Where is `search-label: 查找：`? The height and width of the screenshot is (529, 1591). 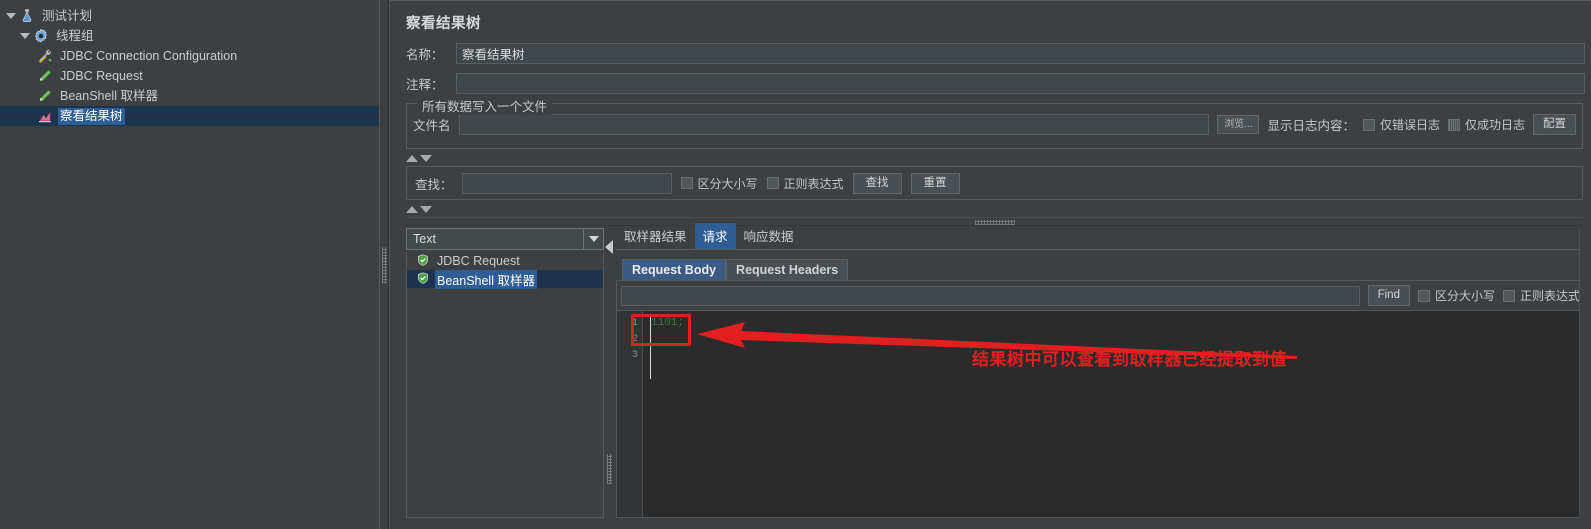 search-label: 查找： is located at coordinates (434, 184).